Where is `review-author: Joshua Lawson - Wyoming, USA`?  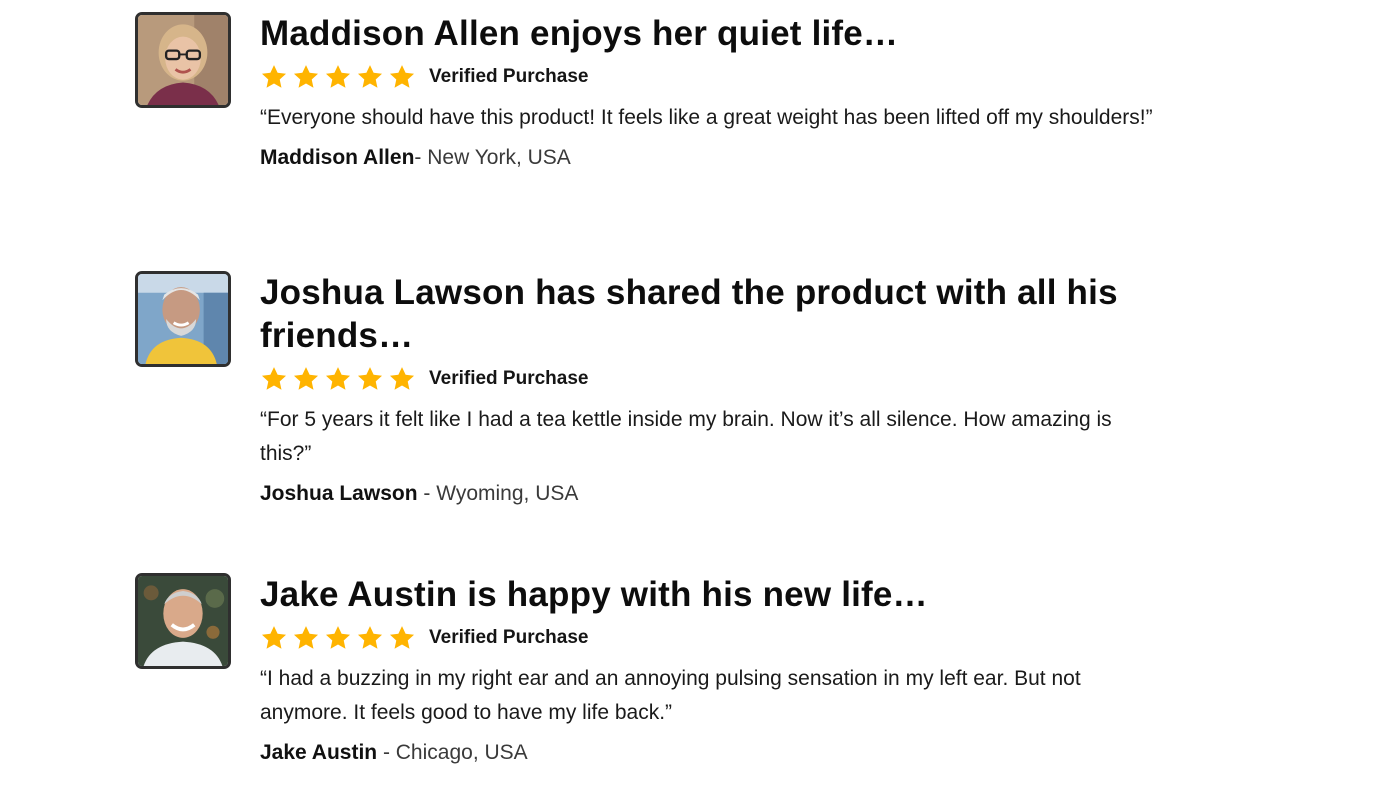
review-author: Joshua Lawson - Wyoming, USA is located at coordinates (720, 494).